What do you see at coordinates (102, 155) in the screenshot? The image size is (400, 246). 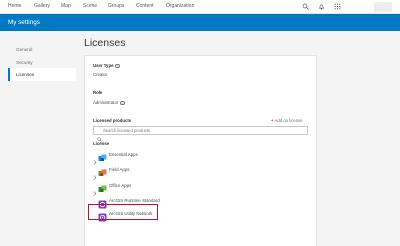 I see `essential-apps-icon` at bounding box center [102, 155].